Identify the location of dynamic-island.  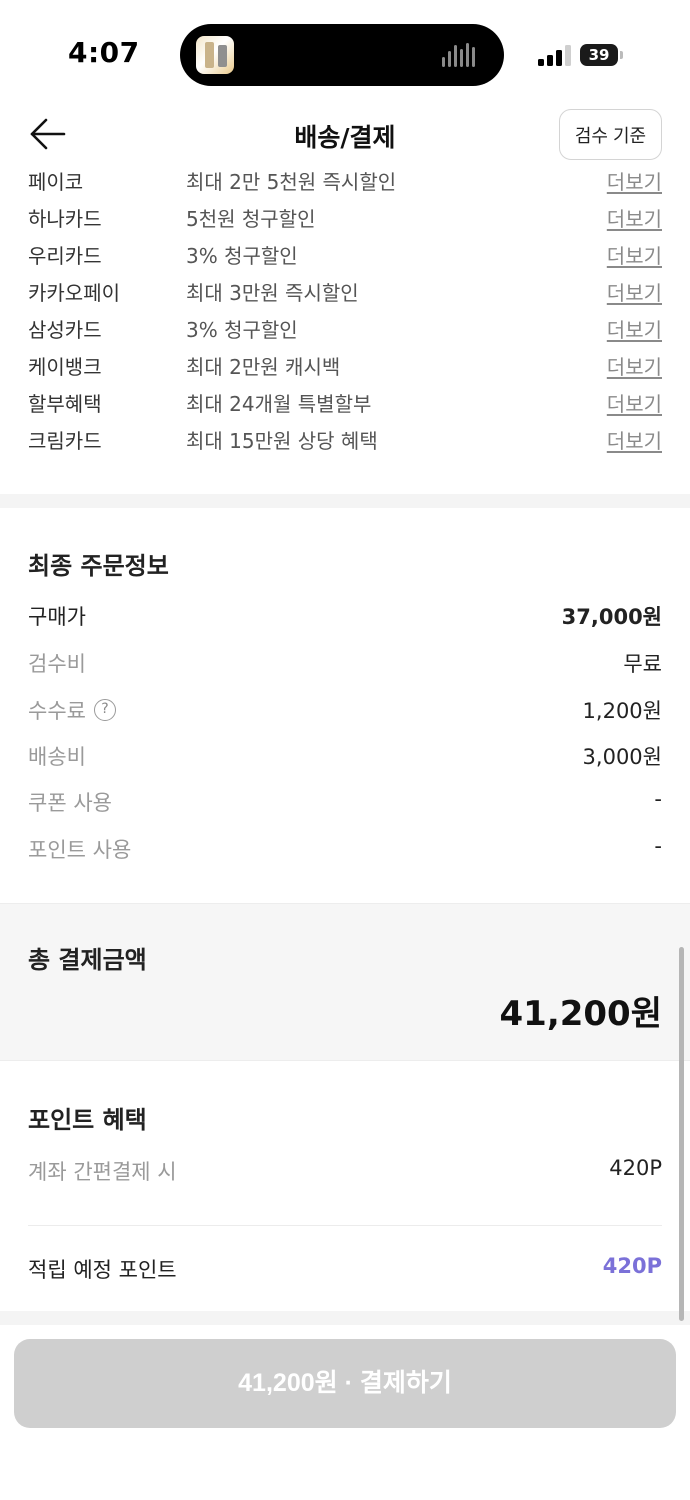
(342, 55).